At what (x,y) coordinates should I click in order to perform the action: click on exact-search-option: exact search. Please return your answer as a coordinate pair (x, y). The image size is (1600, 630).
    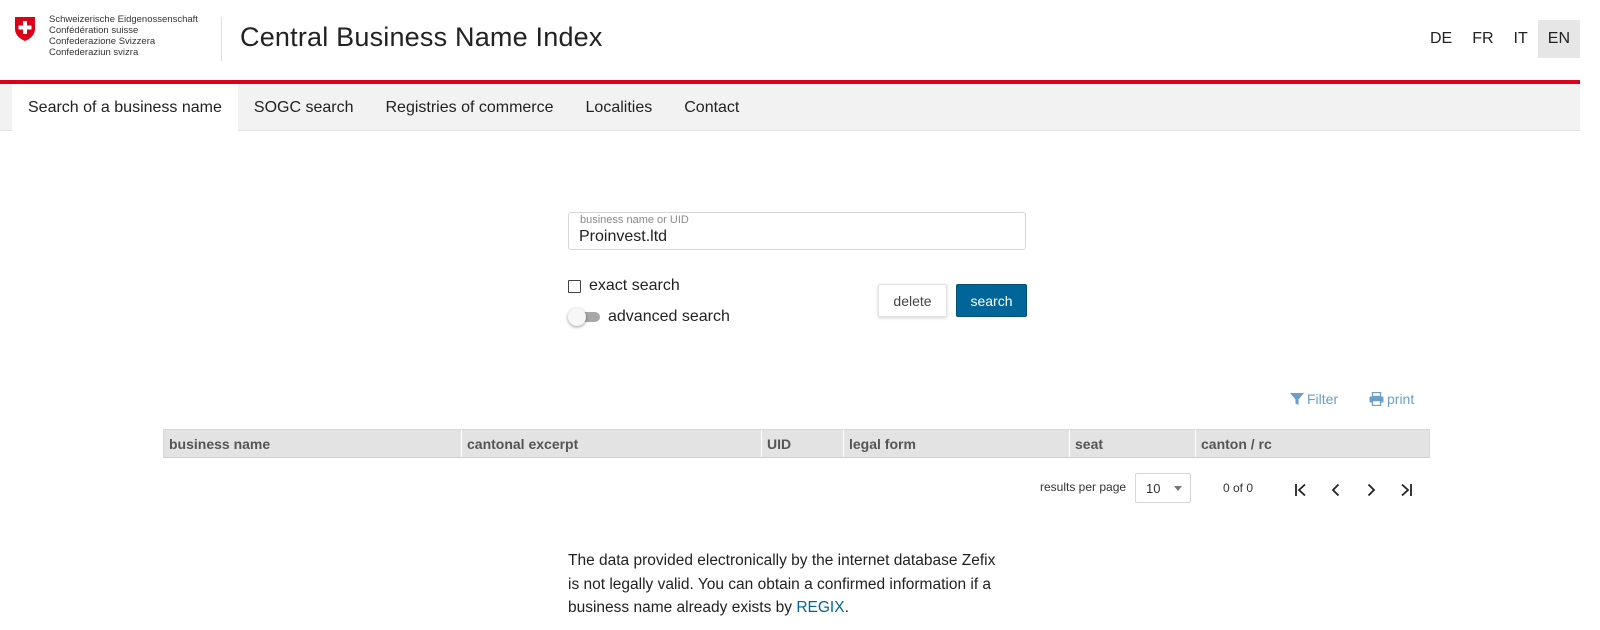
    Looking at the image, I should click on (624, 286).